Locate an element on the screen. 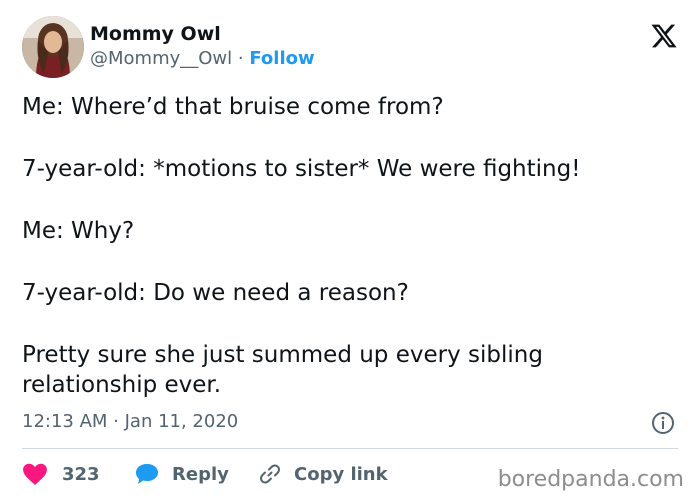 This screenshot has height=502, width=700. divider is located at coordinates (350, 448).